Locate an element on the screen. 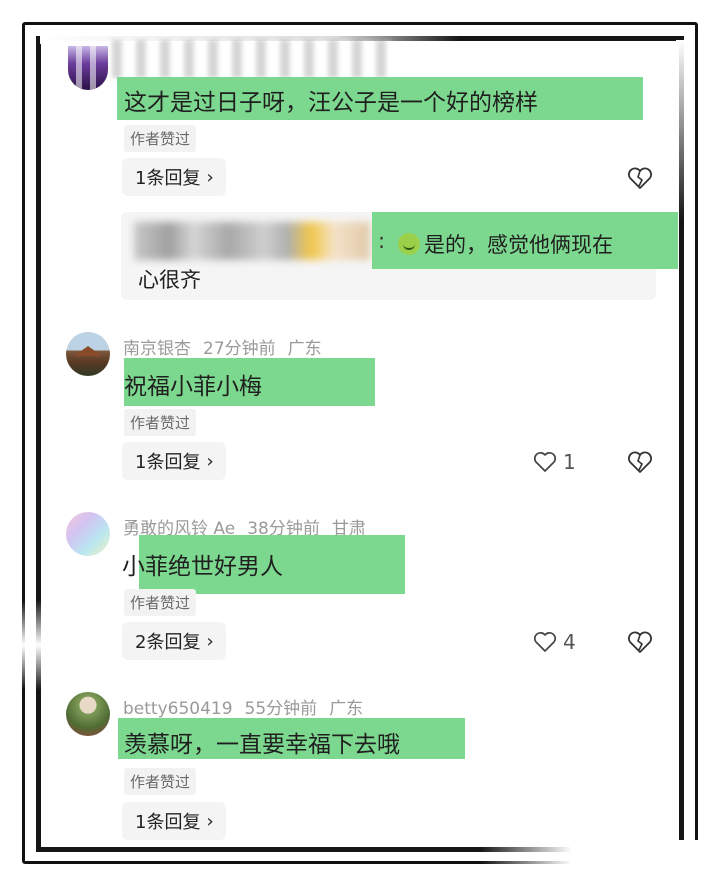 This screenshot has width=720, height=890. comment-text: 这才是过日子呀，汪公子是一个好的榜样 is located at coordinates (331, 103).